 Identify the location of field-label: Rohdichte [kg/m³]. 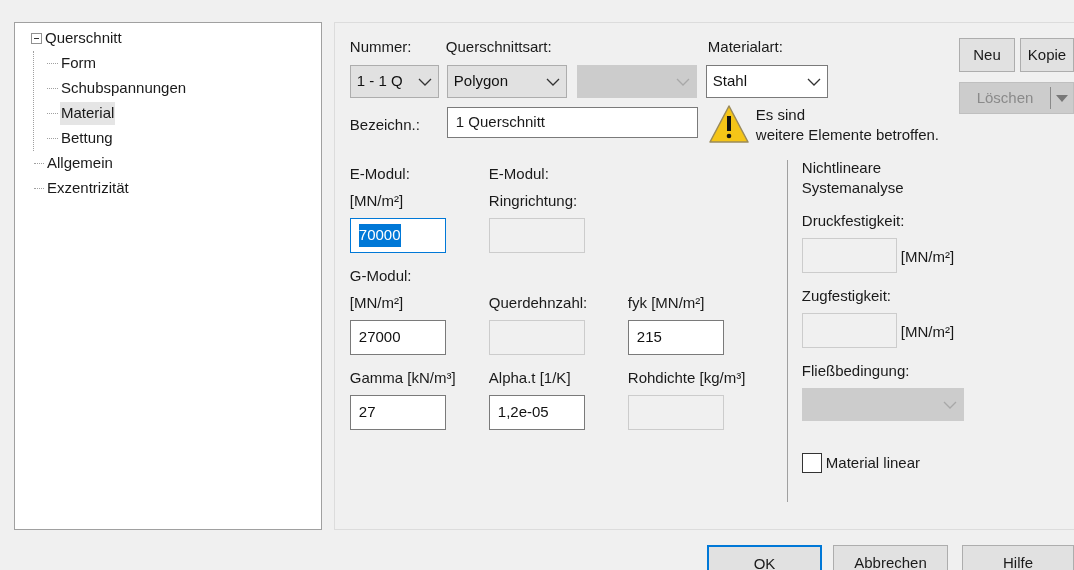
(687, 378).